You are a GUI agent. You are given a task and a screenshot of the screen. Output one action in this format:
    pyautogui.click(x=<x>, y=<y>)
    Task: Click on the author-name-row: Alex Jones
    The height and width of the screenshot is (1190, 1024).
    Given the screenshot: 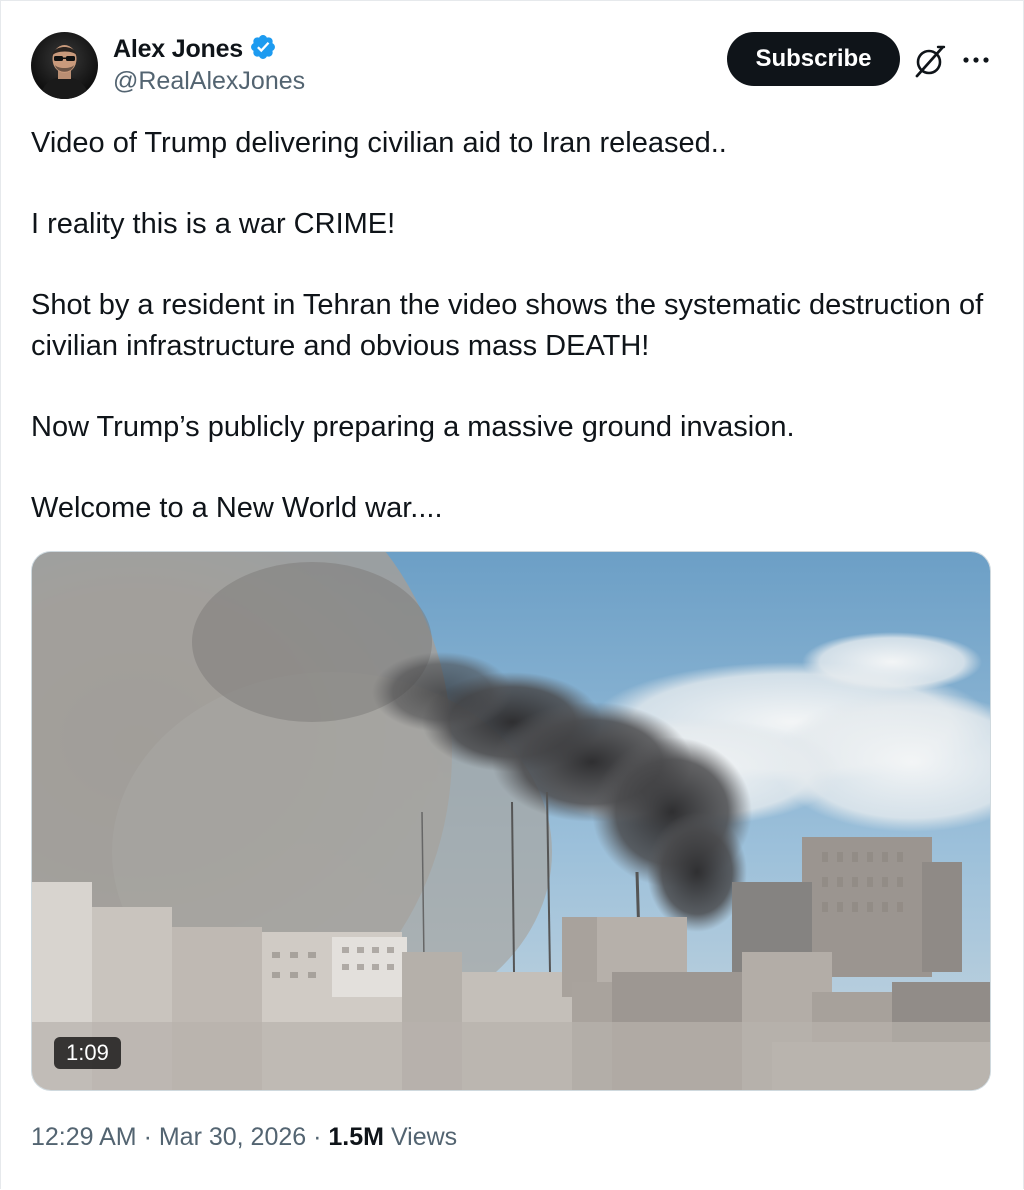 What is the action you would take?
    pyautogui.click(x=195, y=49)
    